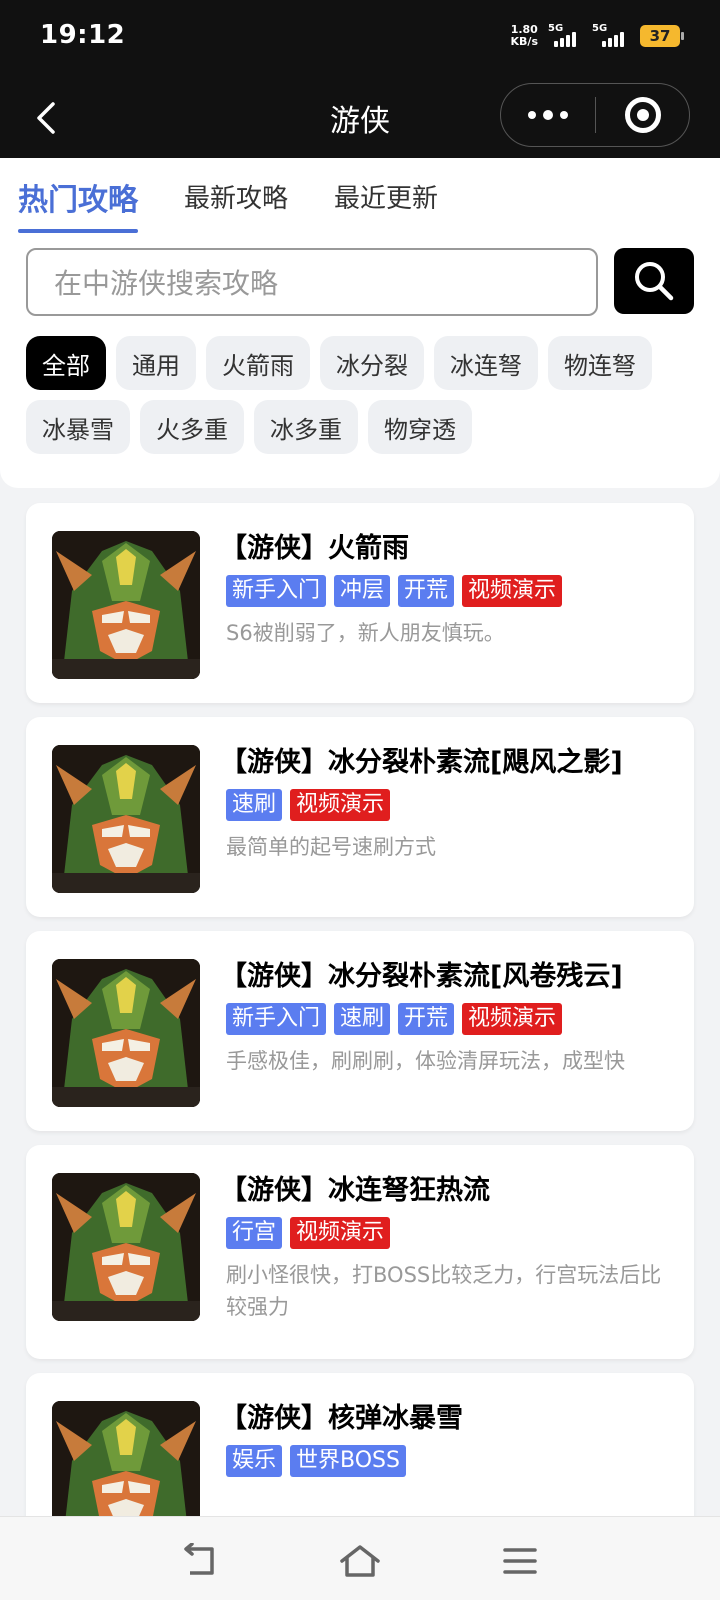 The width and height of the screenshot is (720, 1600). What do you see at coordinates (444, 1291) in the screenshot?
I see `guide-desc: 刷小怪很快，打BOSS比较乏力，行宫玩法后比较强力` at bounding box center [444, 1291].